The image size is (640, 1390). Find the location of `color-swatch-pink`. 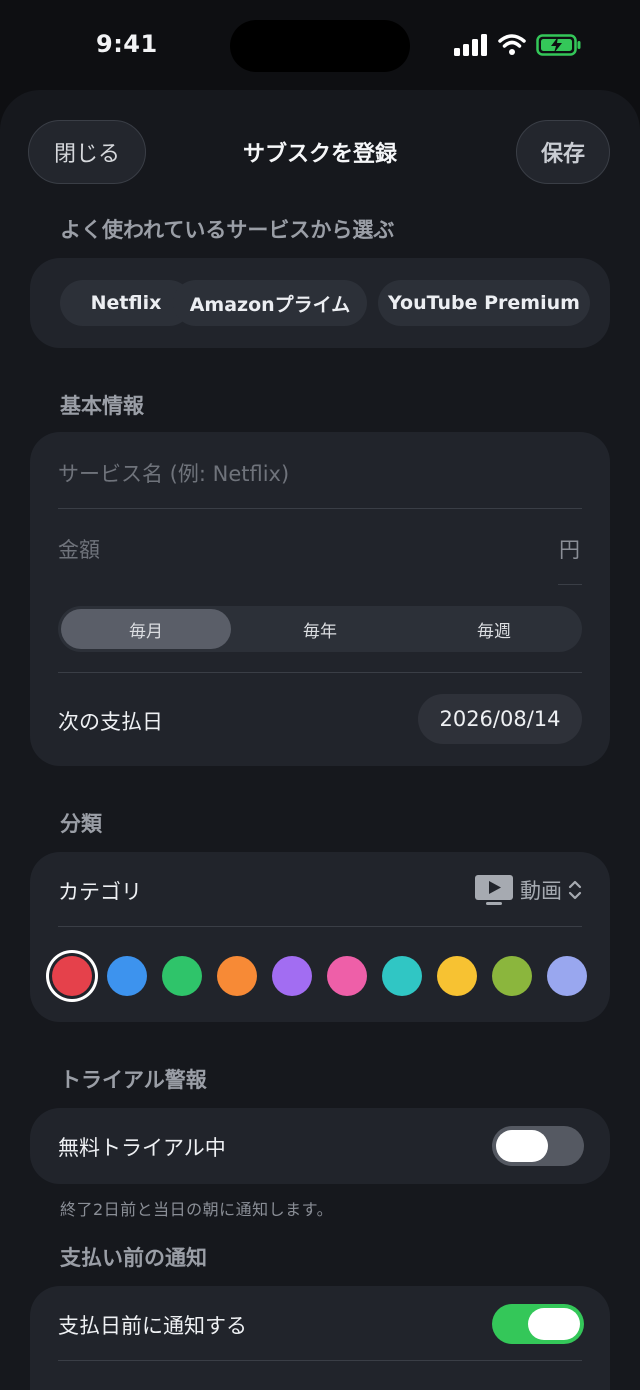

color-swatch-pink is located at coordinates (347, 976).